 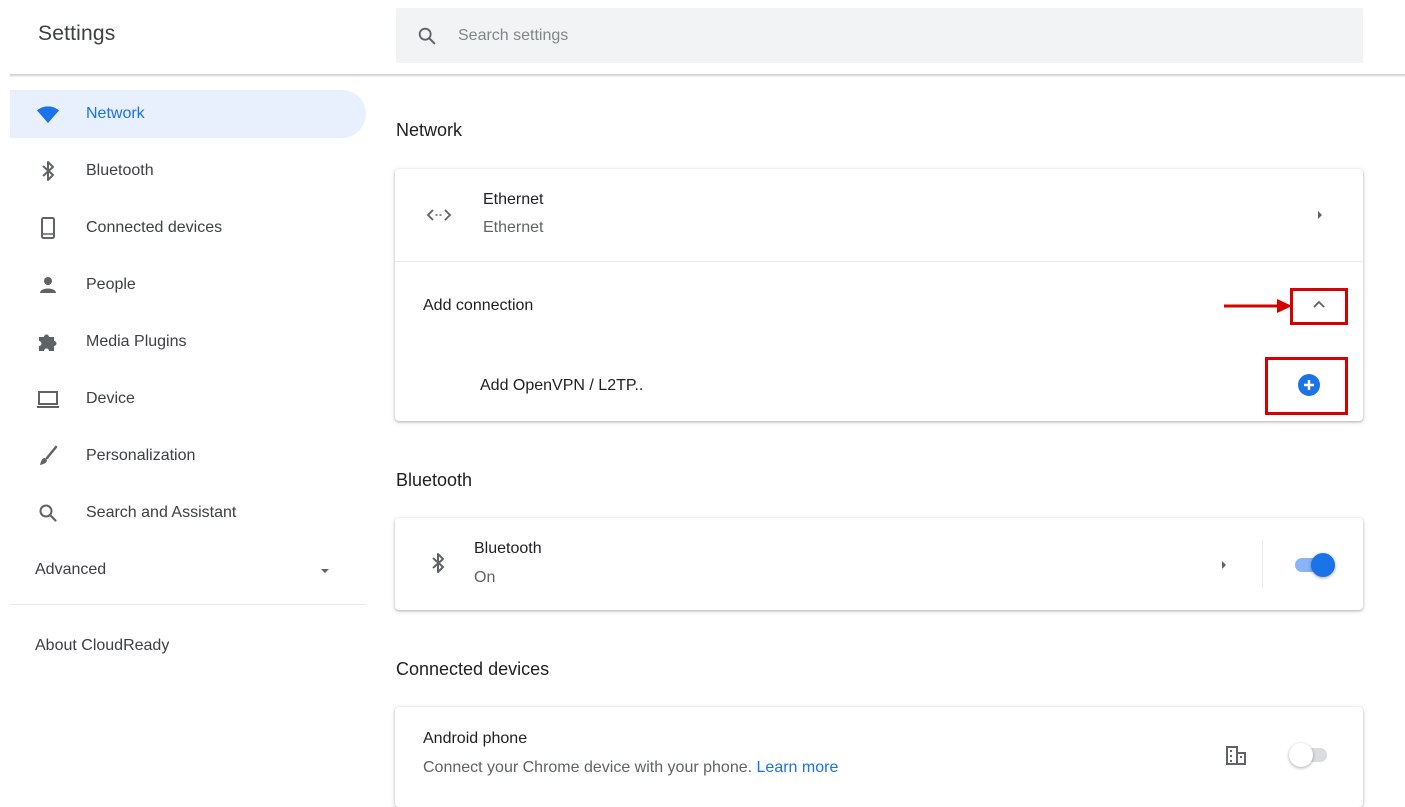 I want to click on sidebar-item-about: About CloudReady, so click(x=188, y=646).